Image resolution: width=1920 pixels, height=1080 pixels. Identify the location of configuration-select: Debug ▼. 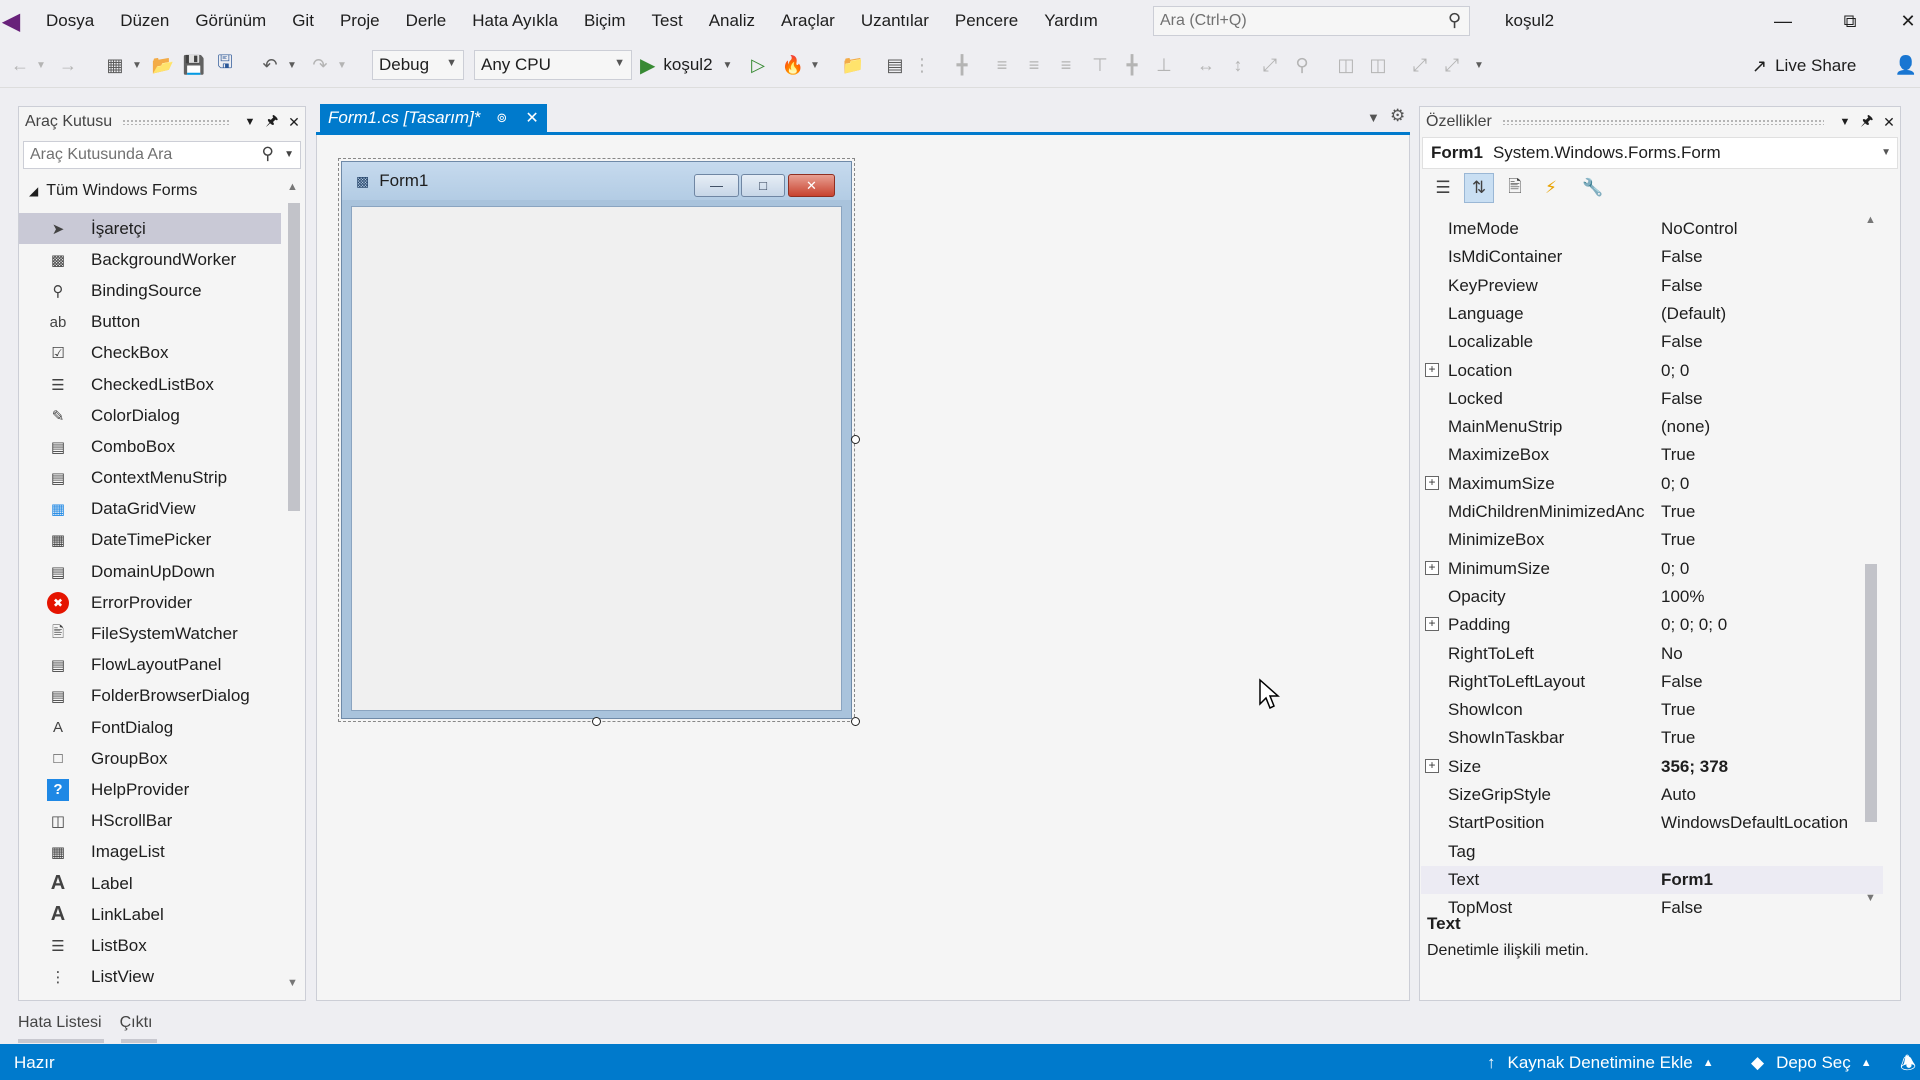
(418, 65).